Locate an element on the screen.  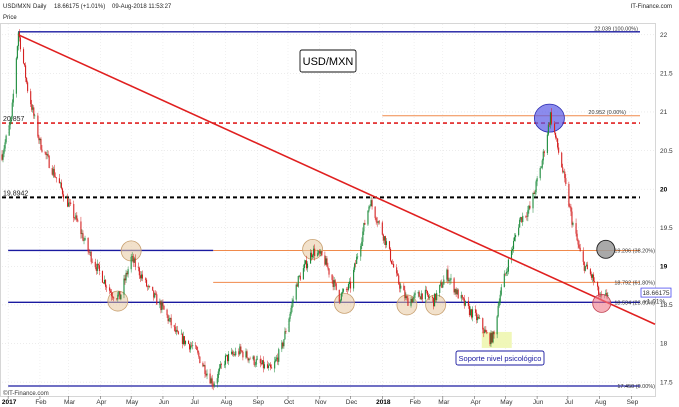
current-circle is located at coordinates (602, 303).